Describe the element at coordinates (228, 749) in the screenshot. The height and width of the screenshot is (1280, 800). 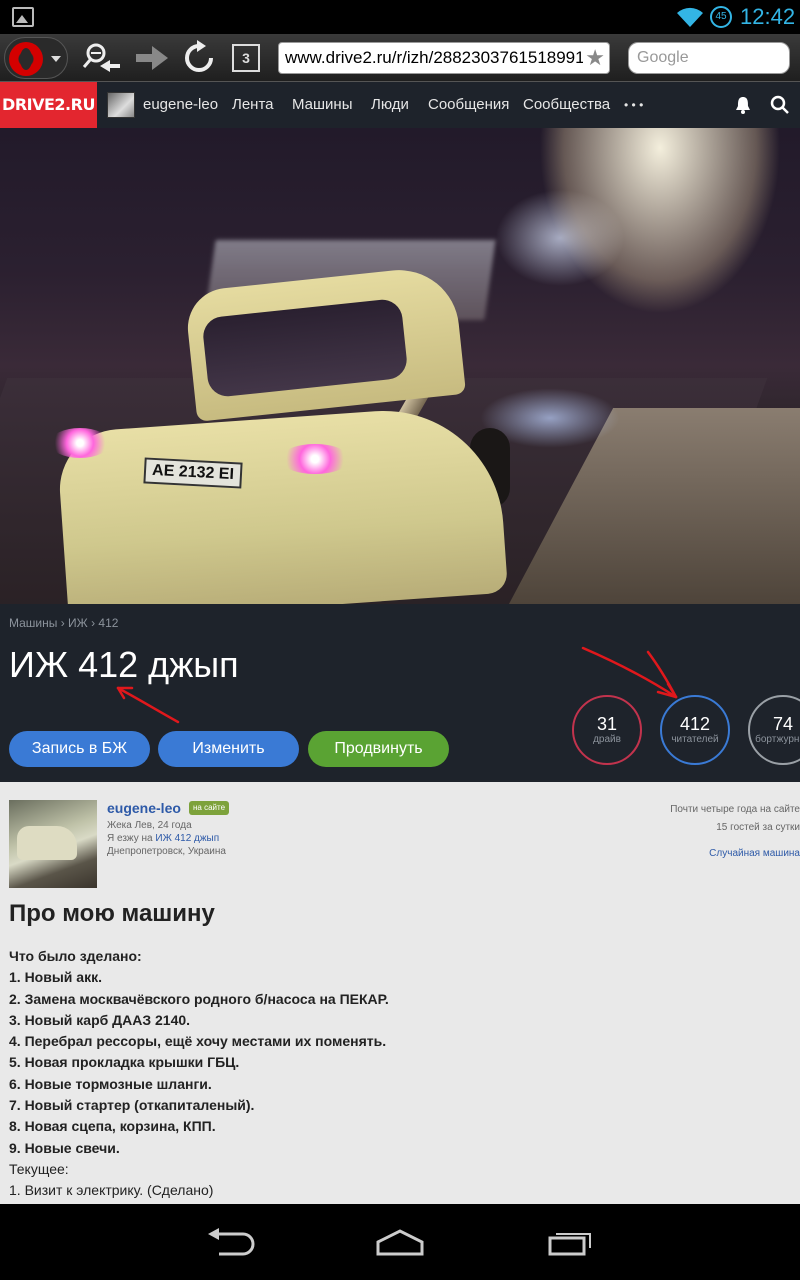
I see `edit-button: Изменить` at that location.